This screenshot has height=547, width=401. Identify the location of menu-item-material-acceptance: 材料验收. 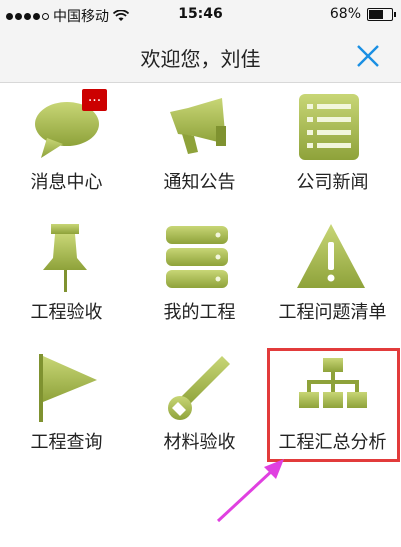
(199, 404).